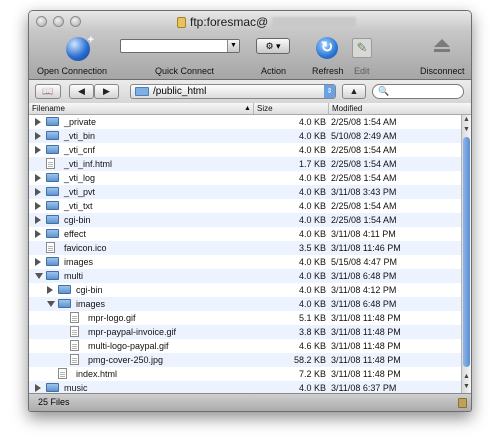 The width and height of the screenshot is (500, 446). Describe the element at coordinates (245, 220) in the screenshot. I see `file-row: cgi-bin 4.0 KB 2/25/08 1:54 AM` at that location.